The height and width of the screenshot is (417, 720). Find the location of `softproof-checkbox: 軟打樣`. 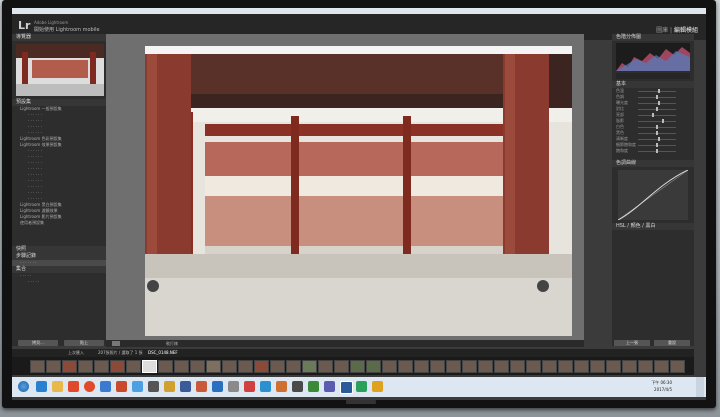

softproof-checkbox: 軟打樣 is located at coordinates (172, 344).